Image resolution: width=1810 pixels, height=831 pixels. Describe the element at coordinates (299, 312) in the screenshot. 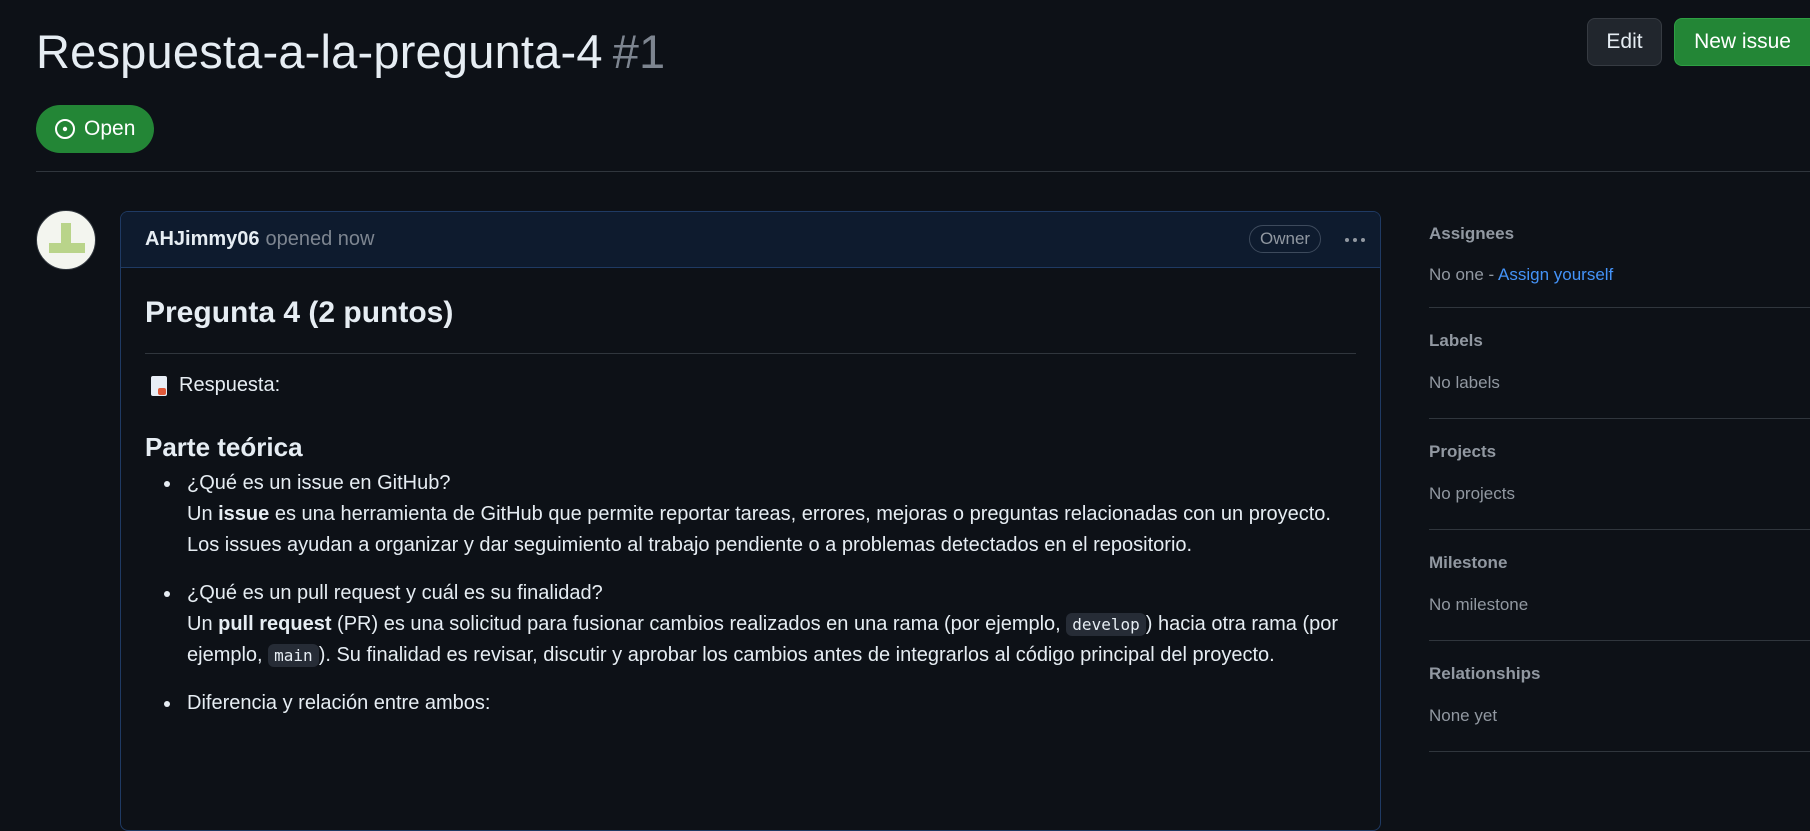

I see `body-heading: Pregunta 4 (2 puntos)` at that location.